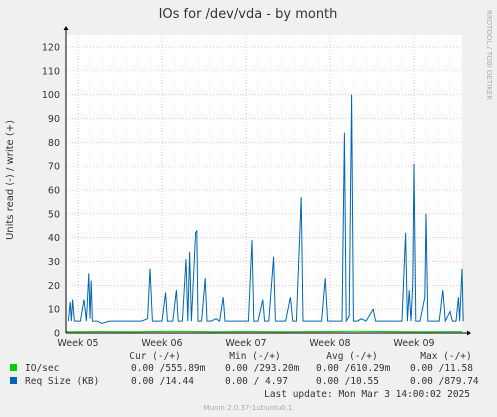  I want to click on legend-header-min: Min (-/+), so click(254, 356).